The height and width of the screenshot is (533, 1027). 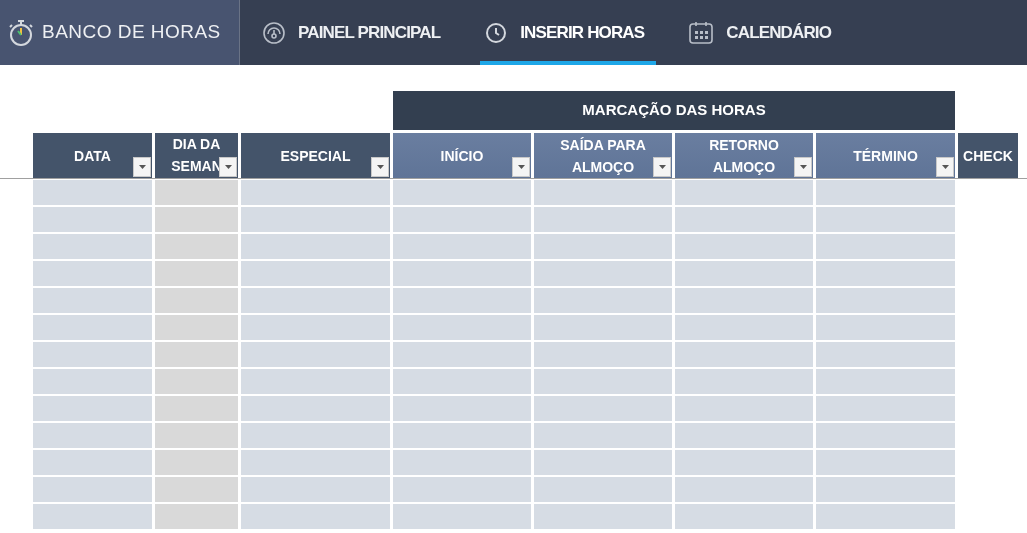 I want to click on nav-tab: CALENDÁRIO, so click(x=760, y=32).